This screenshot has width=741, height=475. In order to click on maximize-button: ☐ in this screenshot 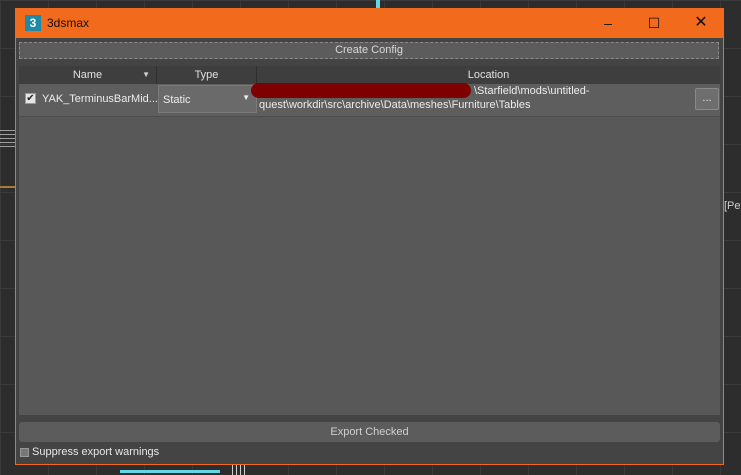, I will do `click(654, 23)`.